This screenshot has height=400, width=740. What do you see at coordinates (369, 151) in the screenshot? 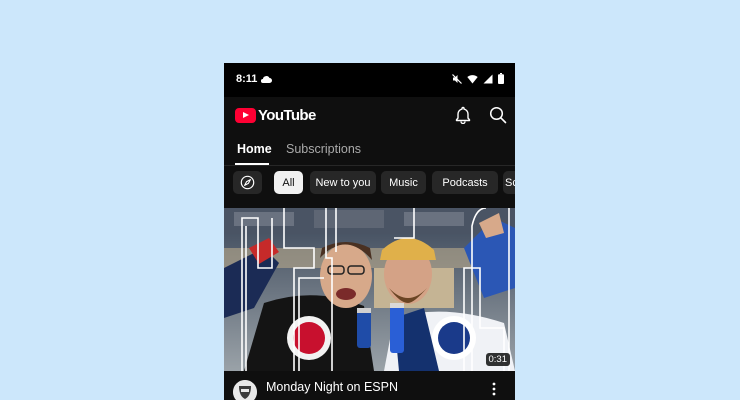
I see `tab-bar: Home Subscriptions` at bounding box center [369, 151].